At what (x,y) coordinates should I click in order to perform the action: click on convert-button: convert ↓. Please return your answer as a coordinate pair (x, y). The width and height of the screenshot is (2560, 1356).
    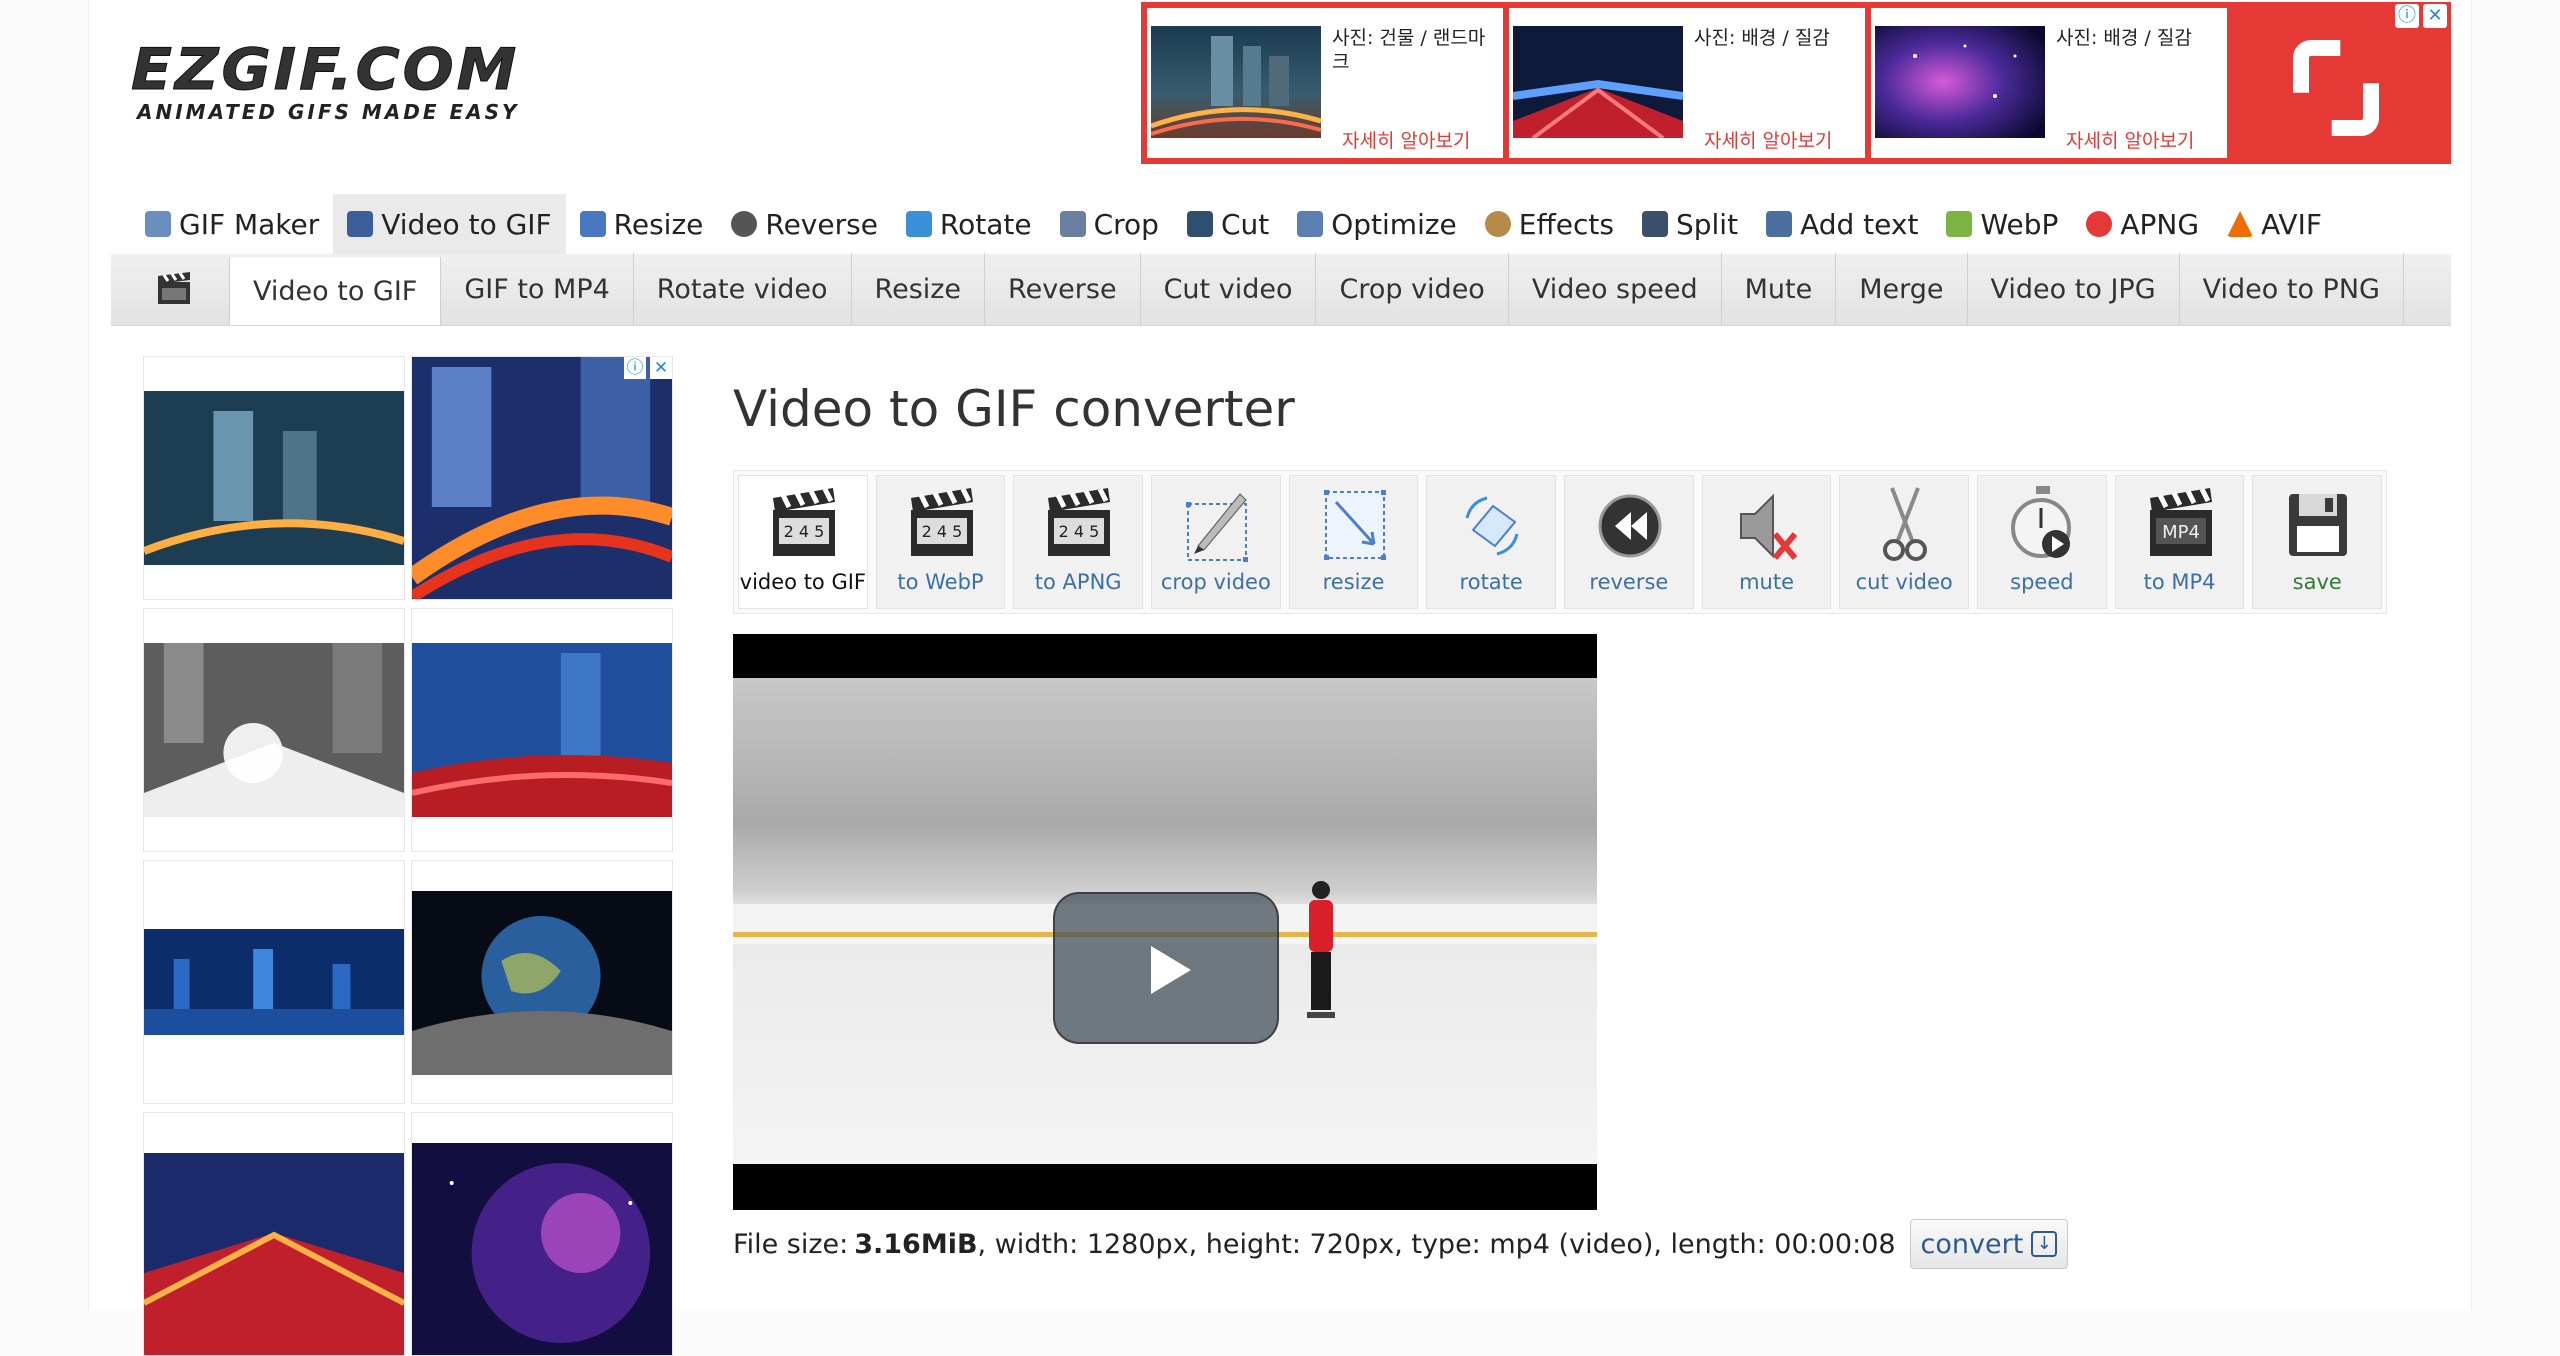
    Looking at the image, I should click on (1989, 1244).